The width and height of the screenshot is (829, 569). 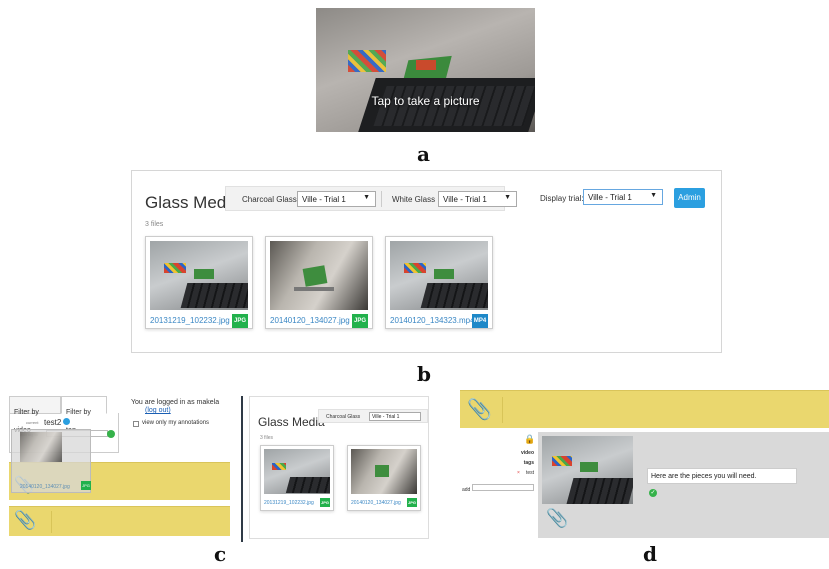 I want to click on confirm-check-icon: ✓, so click(x=653, y=493).